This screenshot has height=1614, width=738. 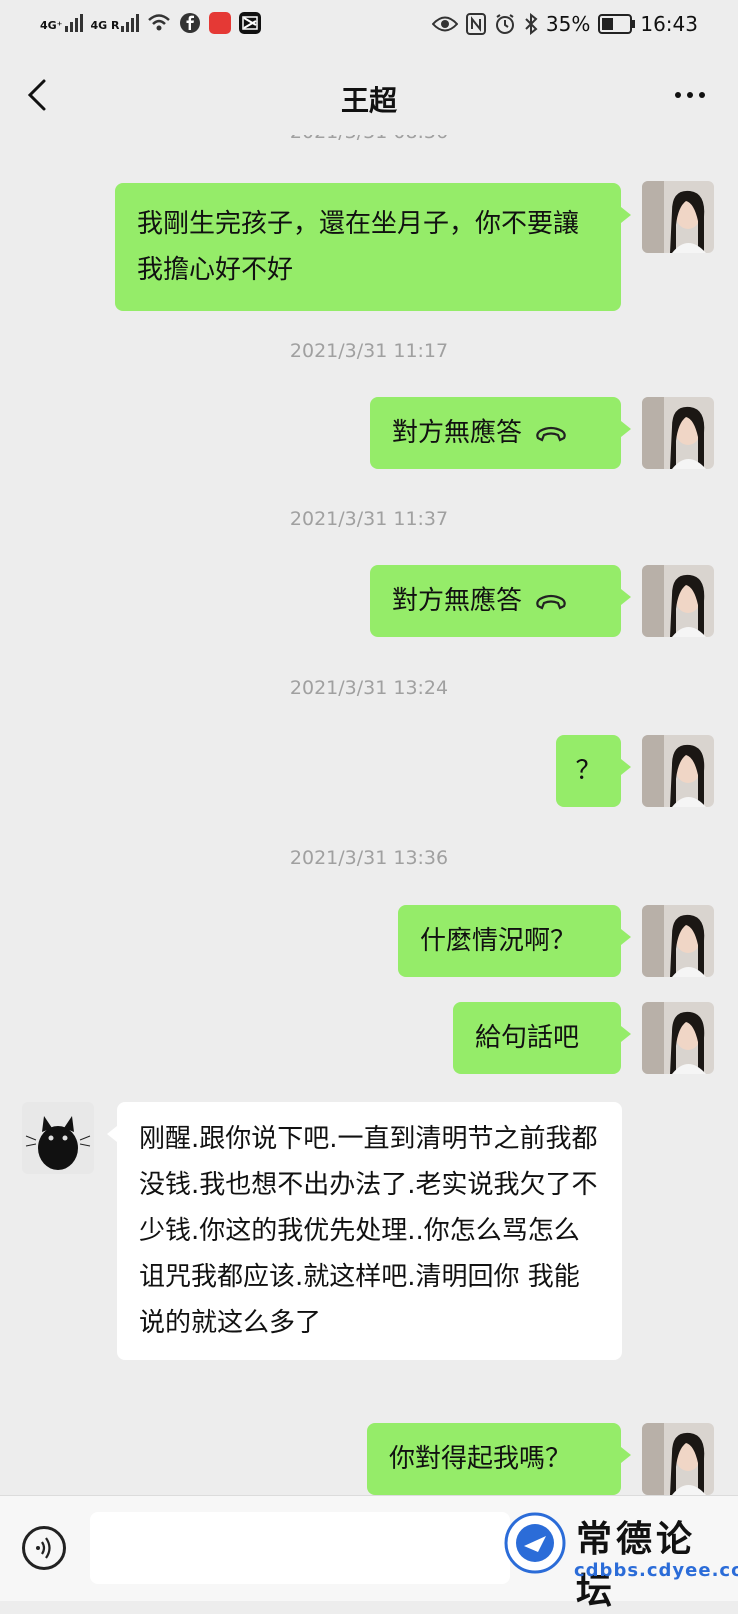 What do you see at coordinates (475, 24) in the screenshot?
I see `nfc-icon` at bounding box center [475, 24].